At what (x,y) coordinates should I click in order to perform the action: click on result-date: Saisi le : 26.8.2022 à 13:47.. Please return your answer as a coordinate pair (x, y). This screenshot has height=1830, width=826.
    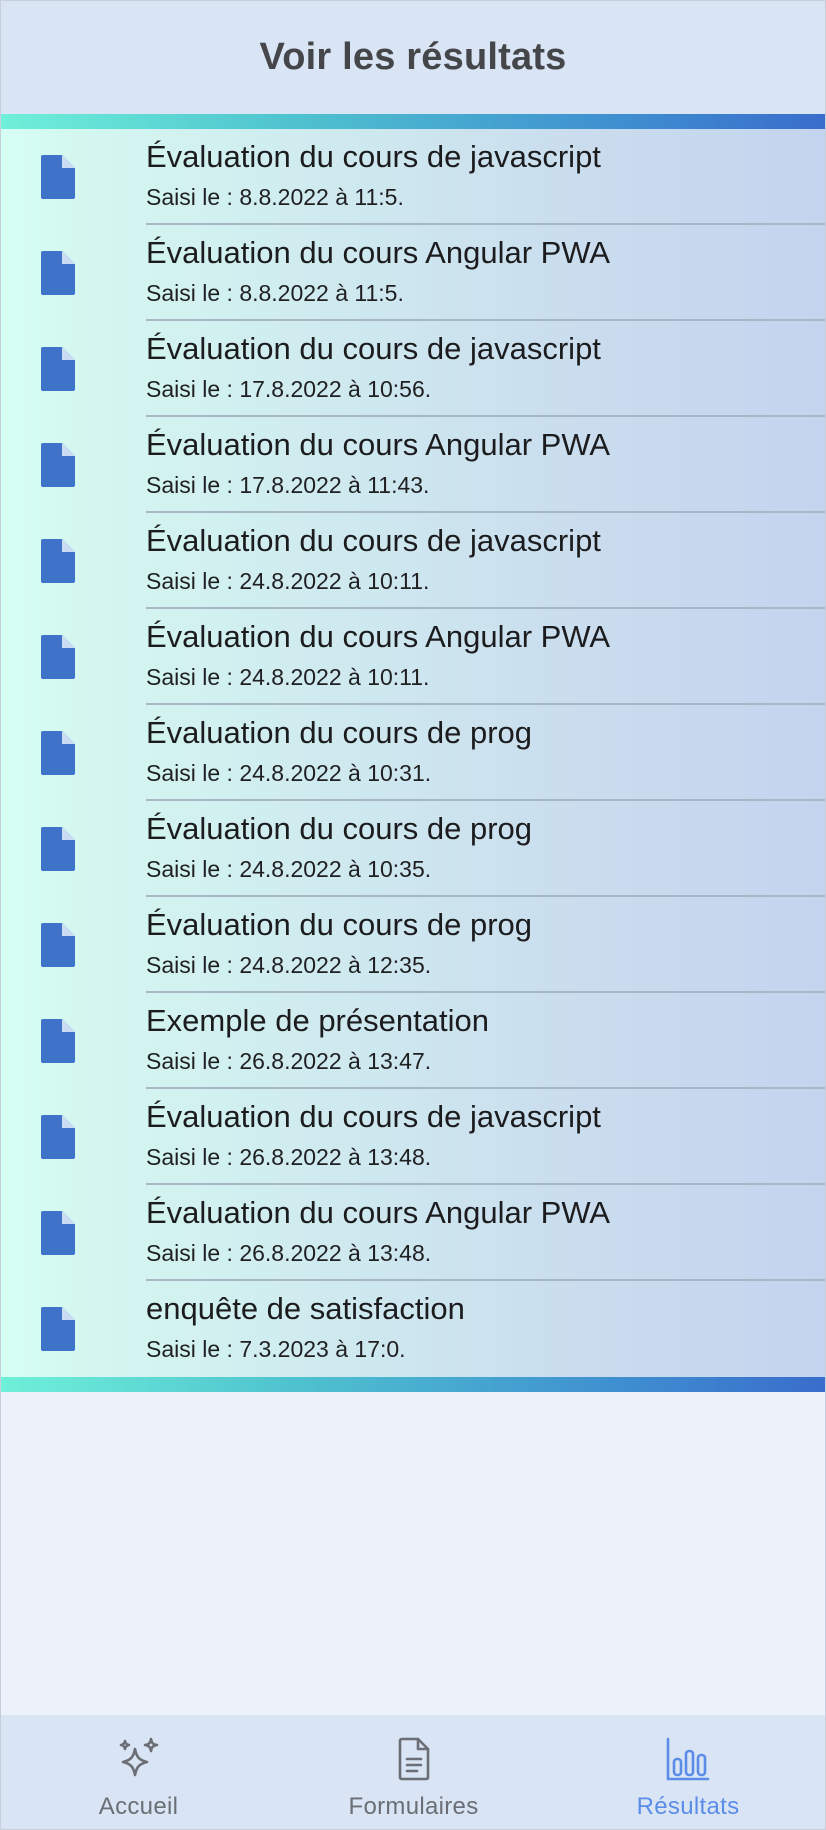
    Looking at the image, I should click on (289, 1061).